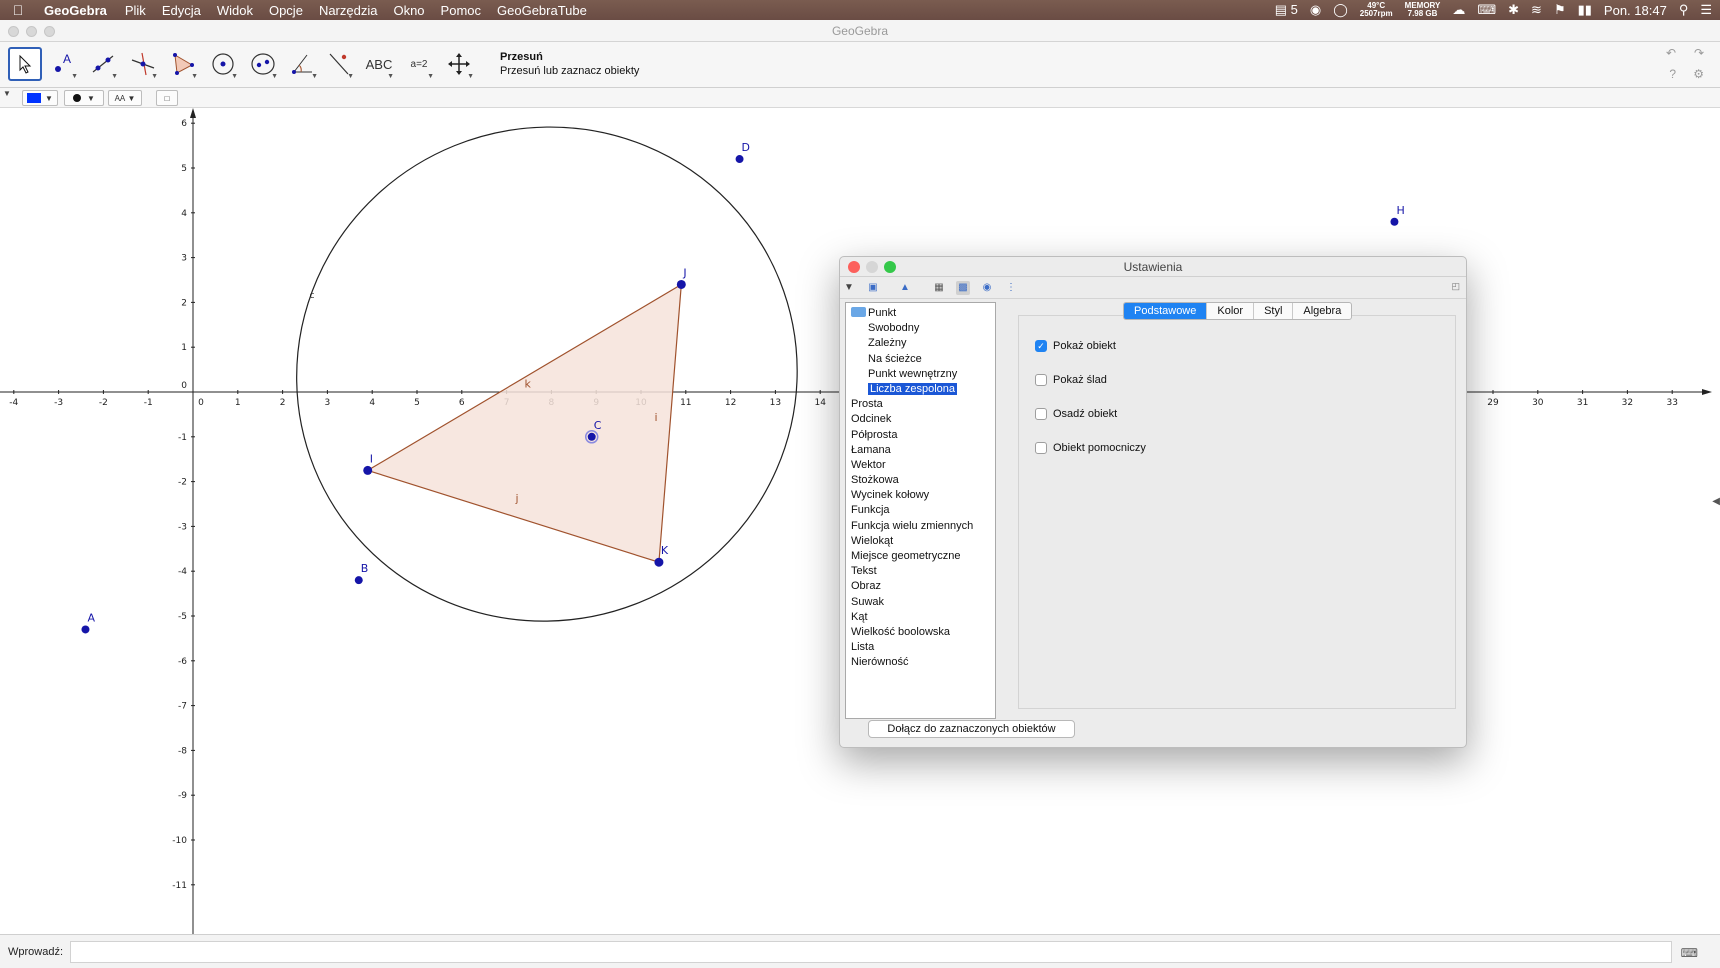 Image resolution: width=1720 pixels, height=968 pixels. What do you see at coordinates (1699, 53) in the screenshot?
I see `redo-icon: ↷` at bounding box center [1699, 53].